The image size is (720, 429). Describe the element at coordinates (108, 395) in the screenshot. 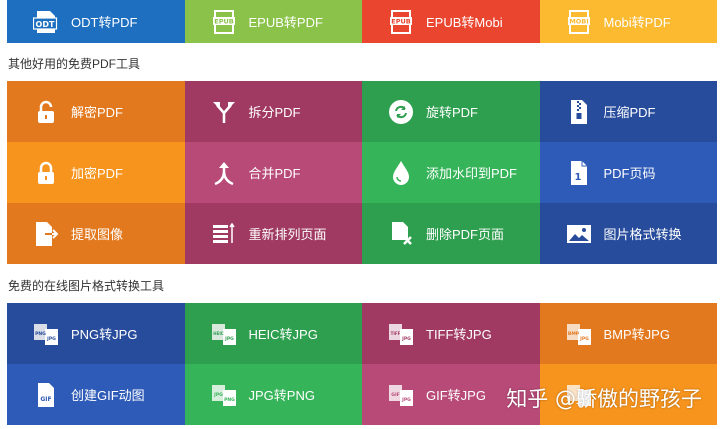

I see `tool-label: 创建GIF动图` at that location.